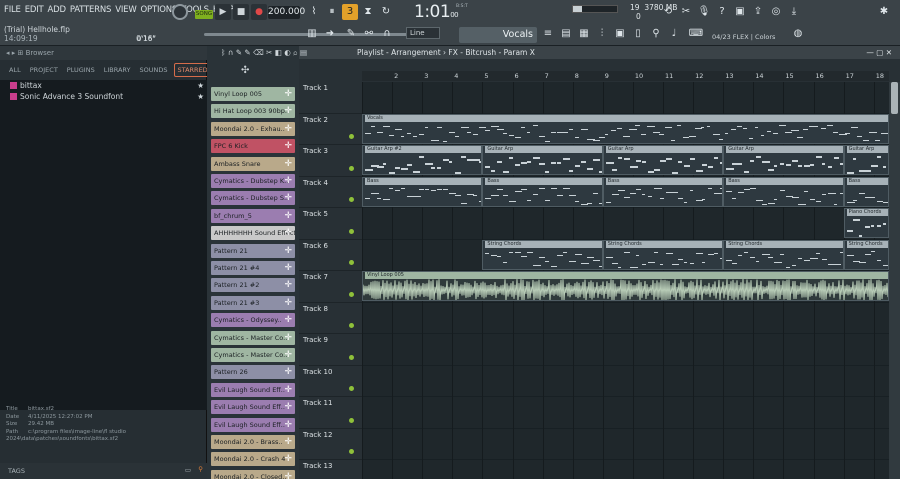 Image resolution: width=900 pixels, height=479 pixels. Describe the element at coordinates (330, 34) in the screenshot. I see `arrow-right-icon: ➜` at that location.